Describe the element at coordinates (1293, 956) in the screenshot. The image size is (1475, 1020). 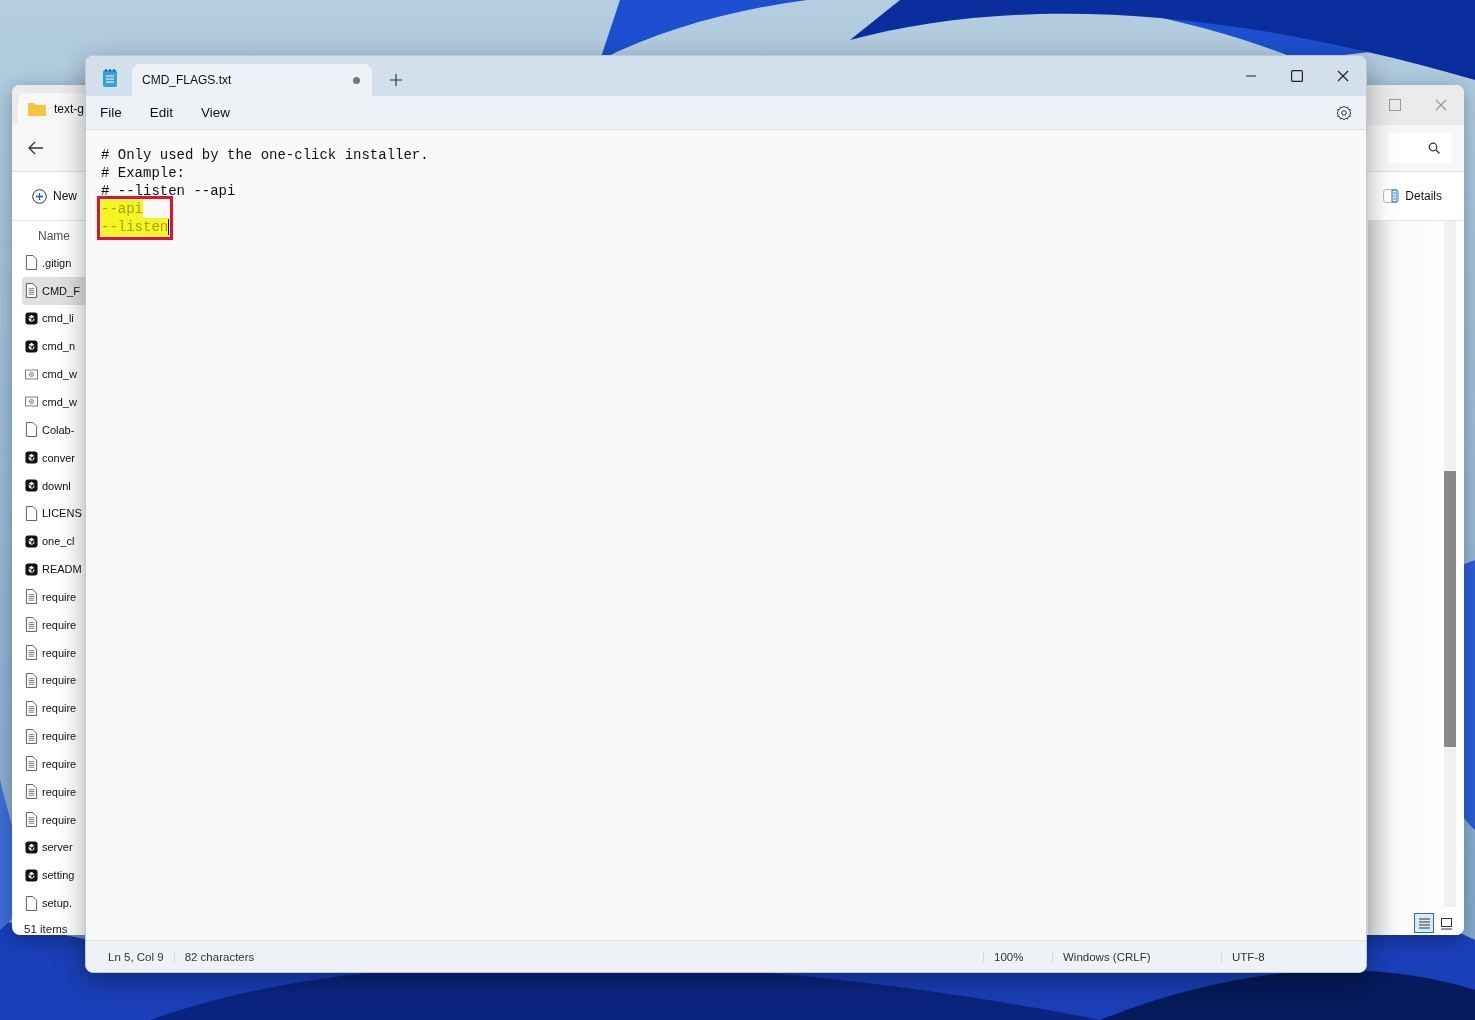
I see `encoding: UTF-8` at that location.